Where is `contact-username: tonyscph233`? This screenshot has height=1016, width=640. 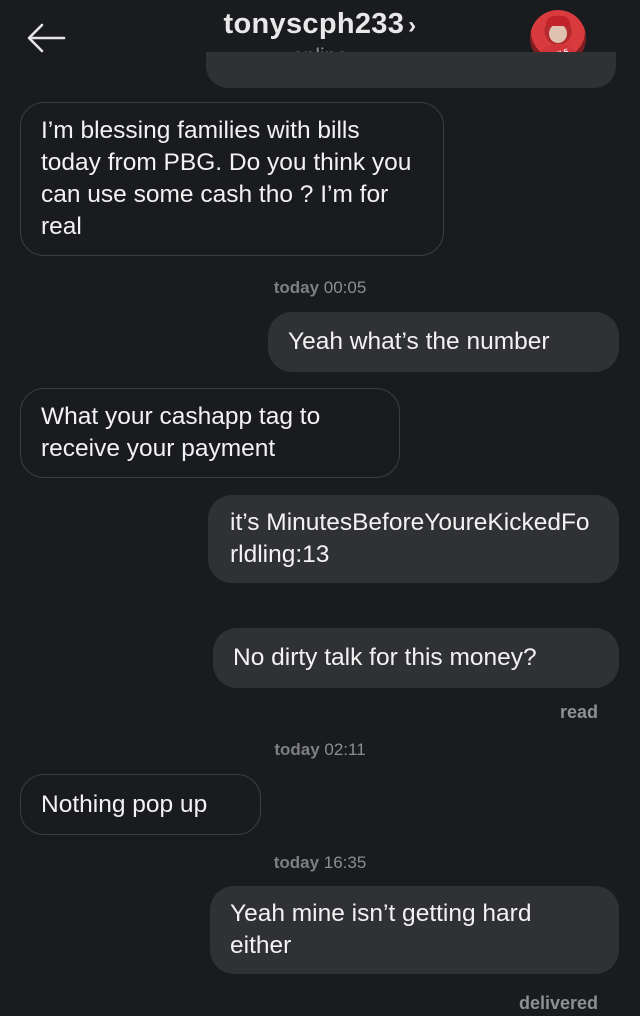 contact-username: tonyscph233 is located at coordinates (314, 24).